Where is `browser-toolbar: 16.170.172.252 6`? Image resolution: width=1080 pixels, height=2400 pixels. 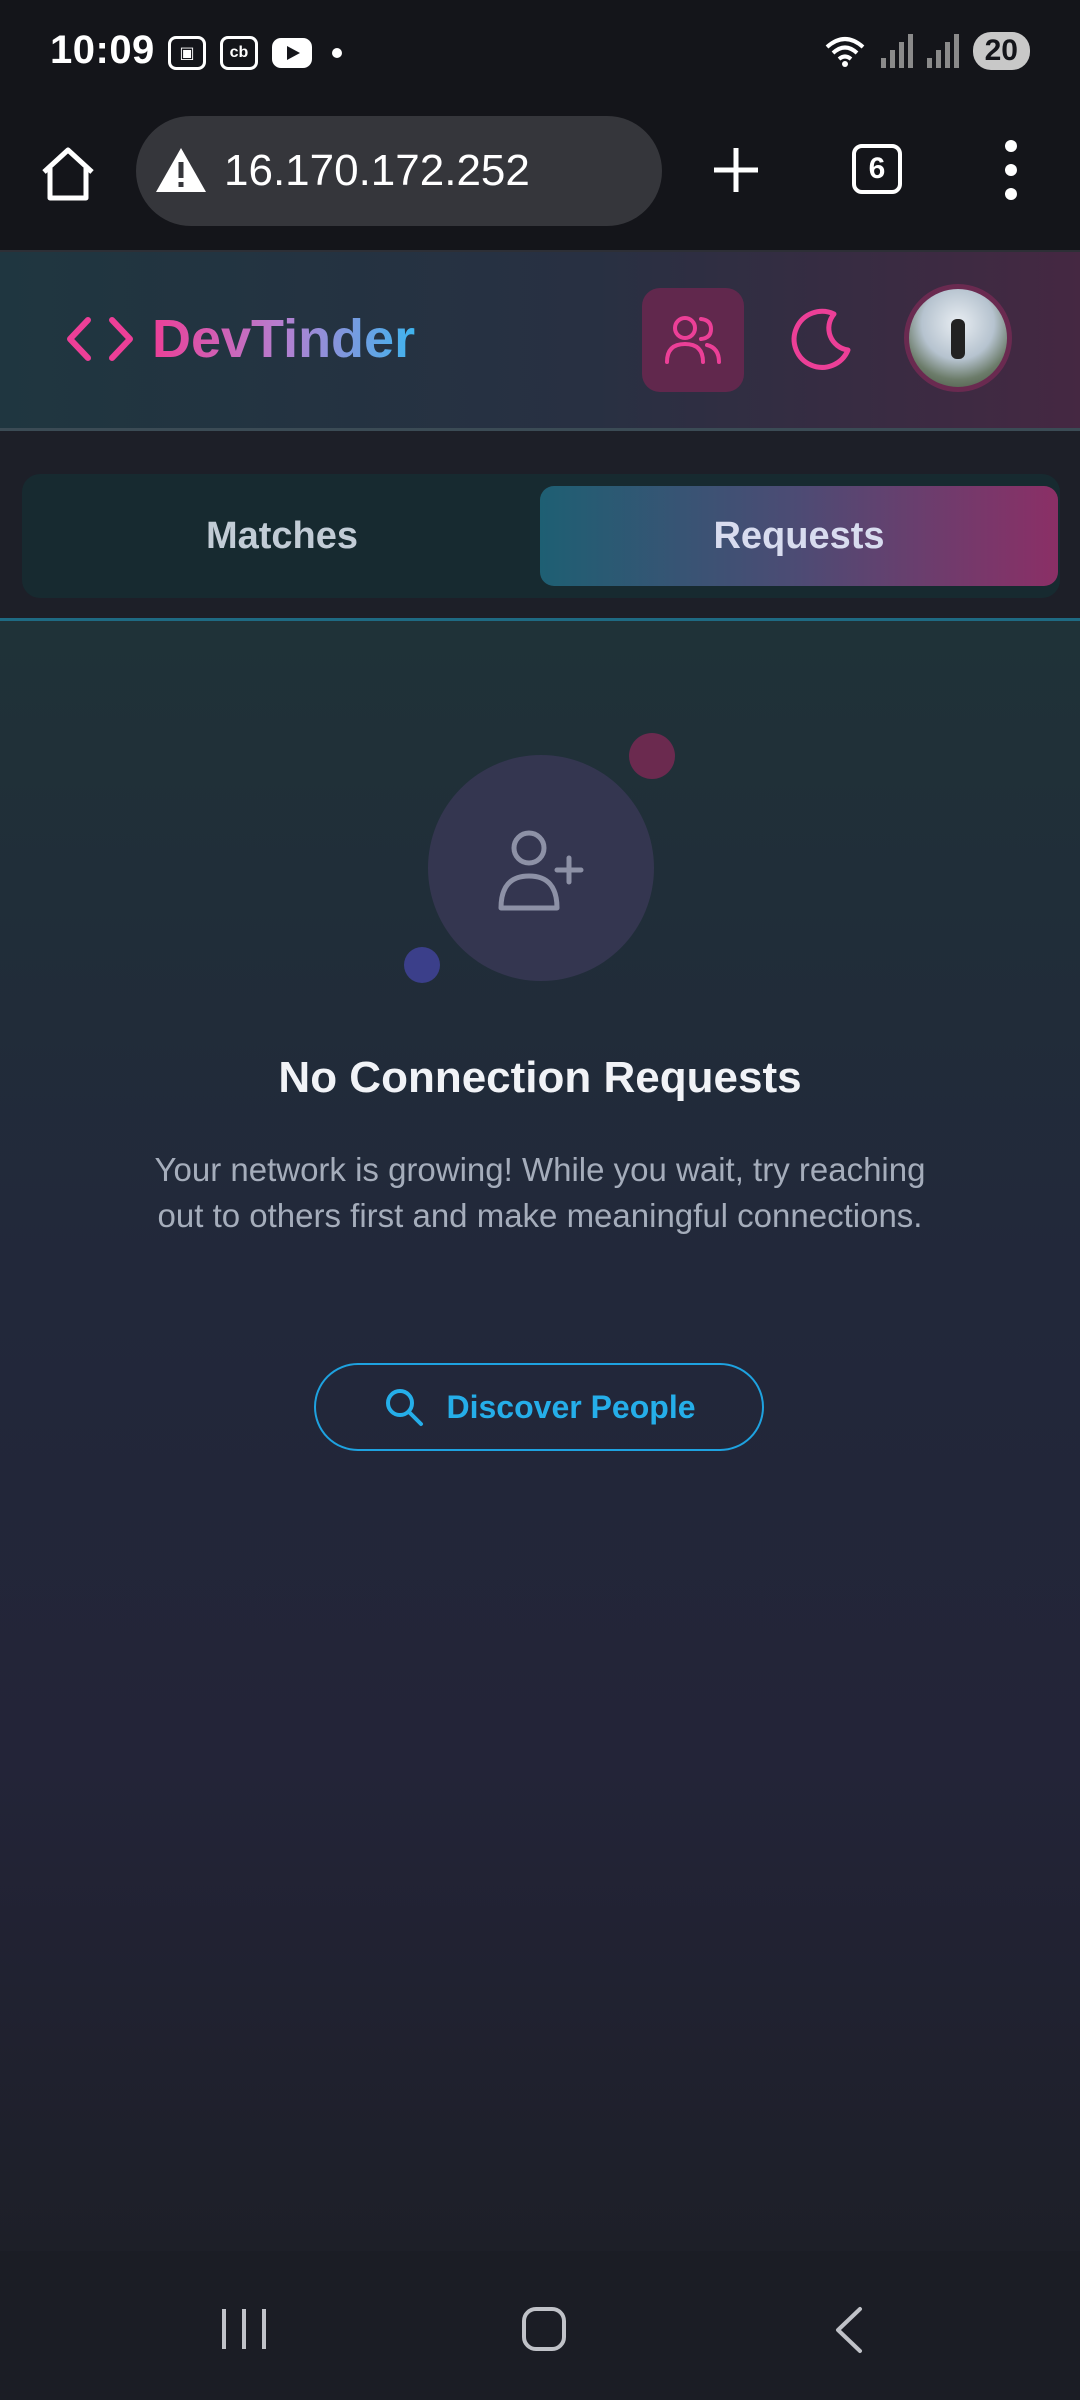 browser-toolbar: 16.170.172.252 6 is located at coordinates (540, 181).